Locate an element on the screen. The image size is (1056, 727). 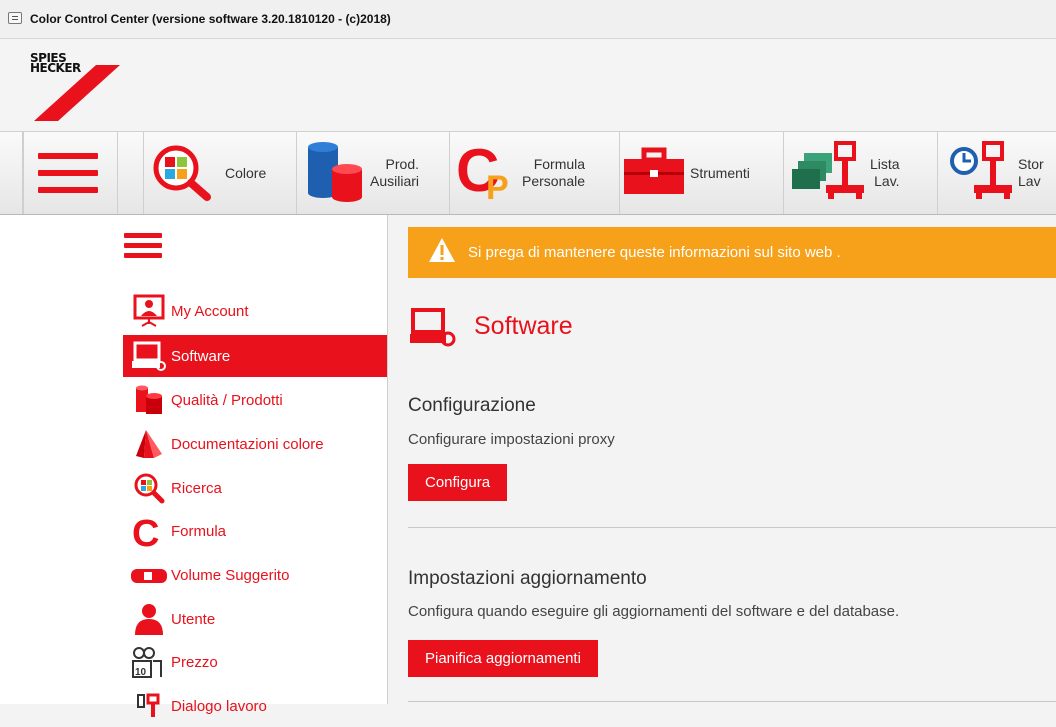
sidebar-item-my-account: My Account is located at coordinates (255, 311).